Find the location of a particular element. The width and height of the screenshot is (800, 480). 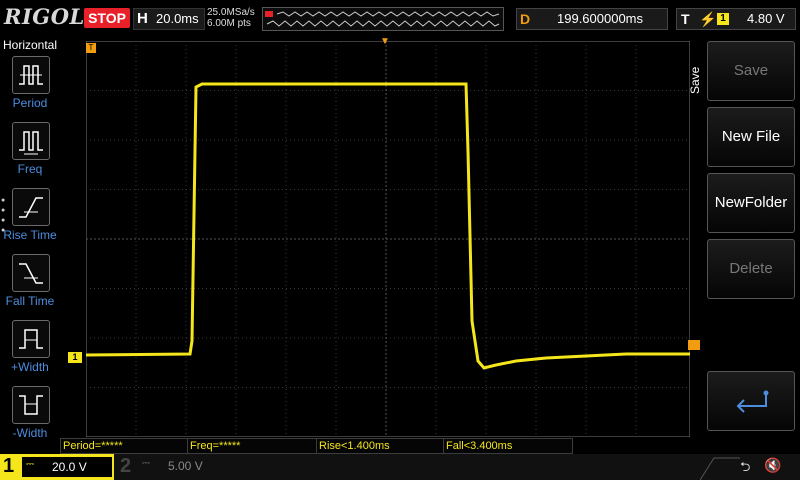

usb-icon: ⮌ is located at coordinates (745, 466).